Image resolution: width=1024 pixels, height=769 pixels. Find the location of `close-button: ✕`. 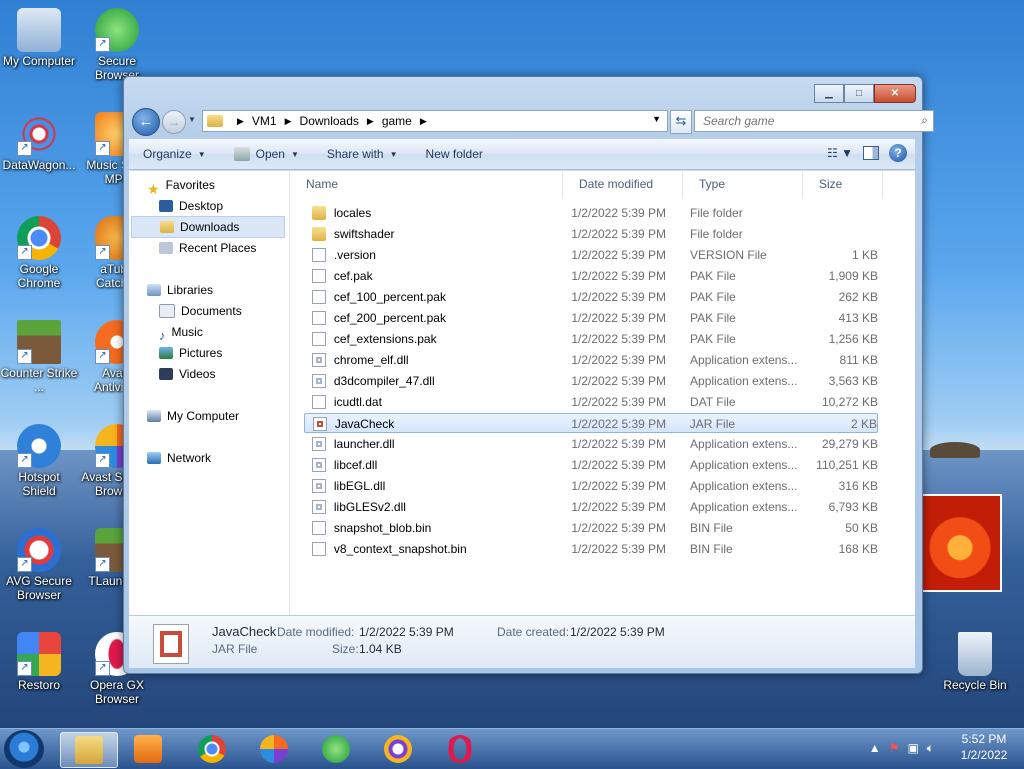

close-button: ✕ is located at coordinates (895, 93).